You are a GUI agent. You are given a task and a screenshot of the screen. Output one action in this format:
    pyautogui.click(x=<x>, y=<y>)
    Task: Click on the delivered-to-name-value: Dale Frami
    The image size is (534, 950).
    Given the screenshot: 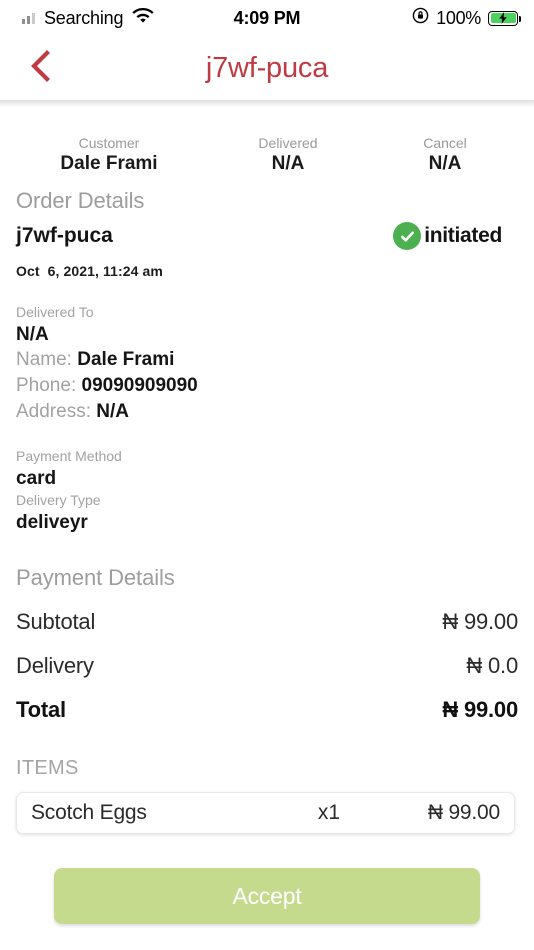 What is the action you would take?
    pyautogui.click(x=126, y=359)
    